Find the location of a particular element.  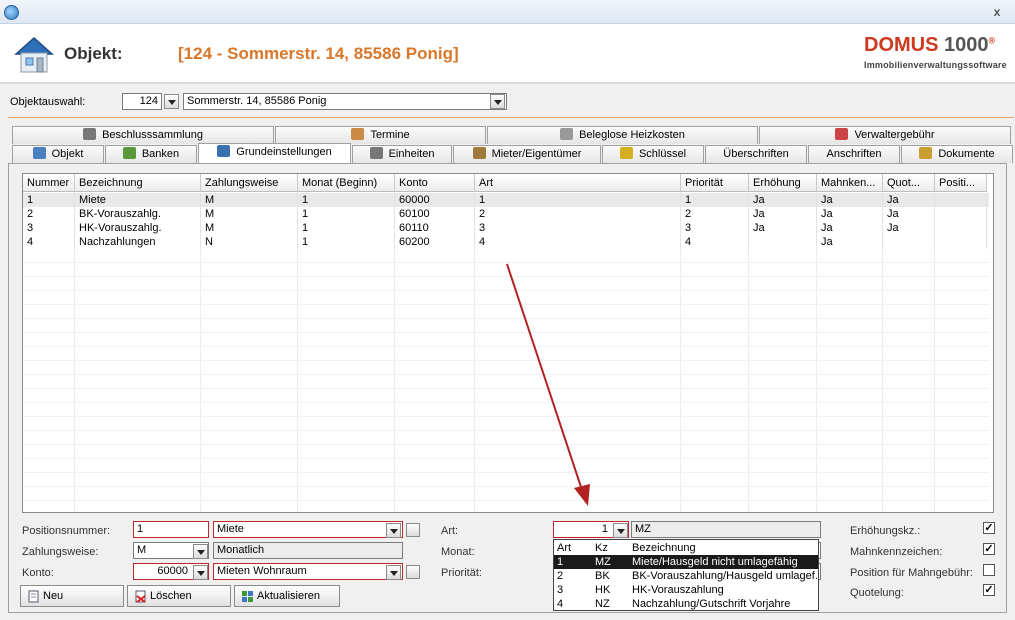

tab-verwaltergeb-hr: Verwaltergebühr is located at coordinates (885, 135).